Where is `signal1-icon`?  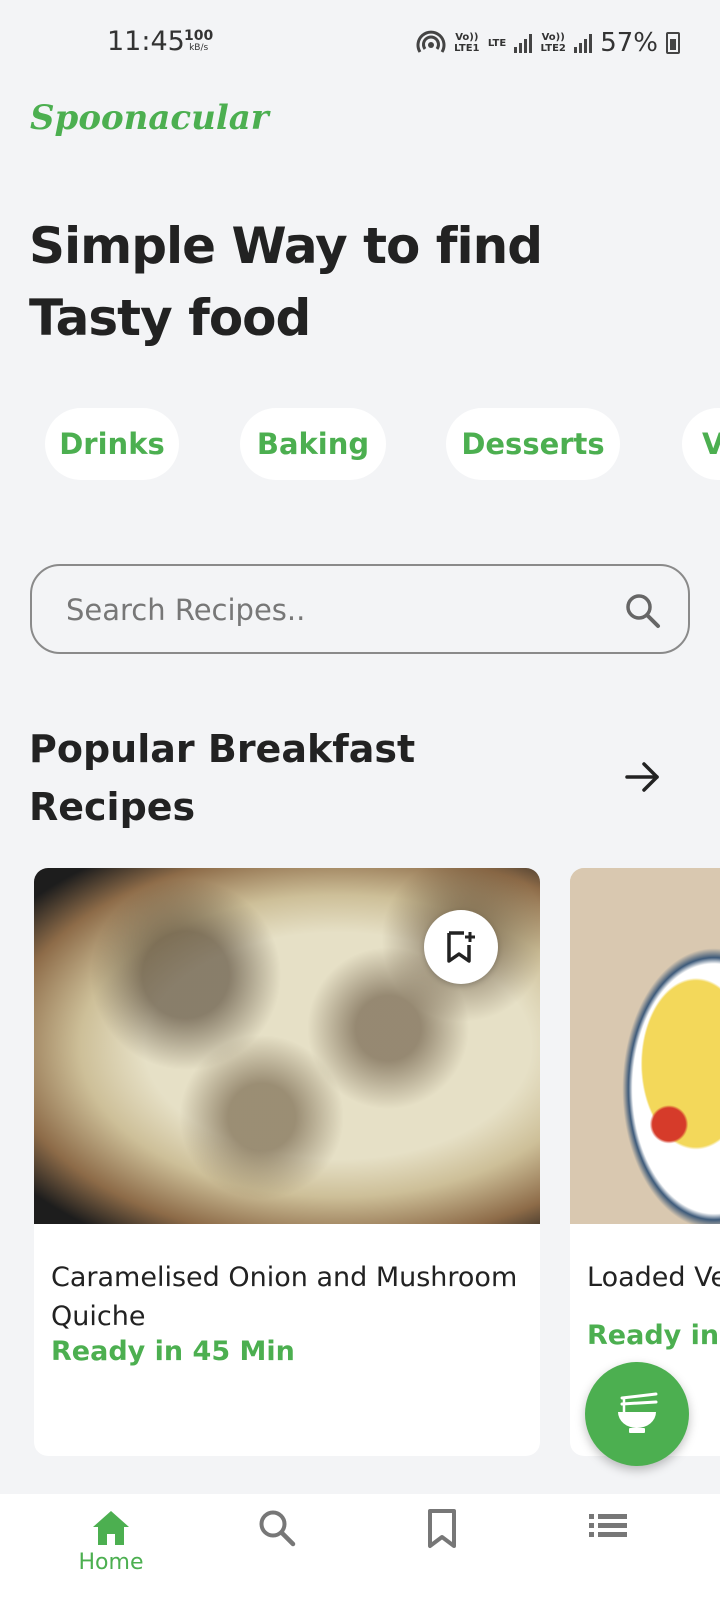
signal1-icon is located at coordinates (523, 43).